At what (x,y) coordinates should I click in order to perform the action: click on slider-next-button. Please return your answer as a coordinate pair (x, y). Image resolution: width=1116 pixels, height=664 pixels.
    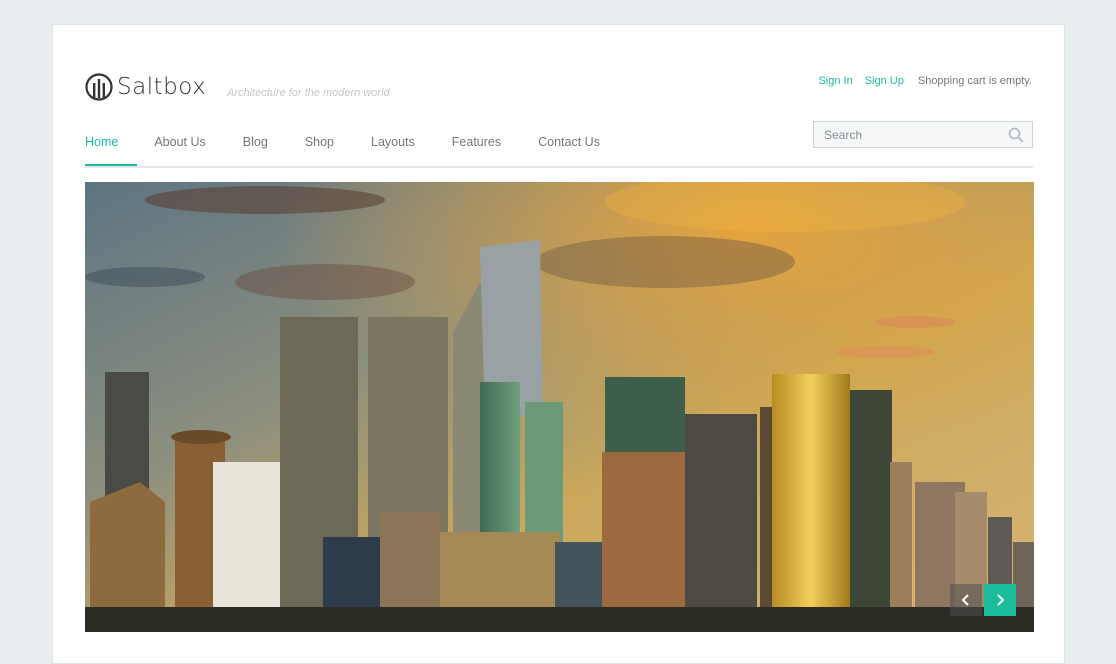
    Looking at the image, I should click on (1000, 600).